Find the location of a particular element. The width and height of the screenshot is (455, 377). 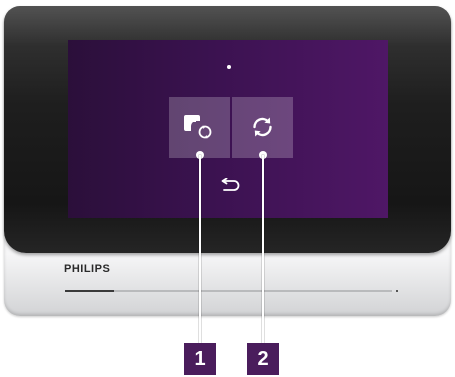

back-arrow-icon is located at coordinates (230, 186).